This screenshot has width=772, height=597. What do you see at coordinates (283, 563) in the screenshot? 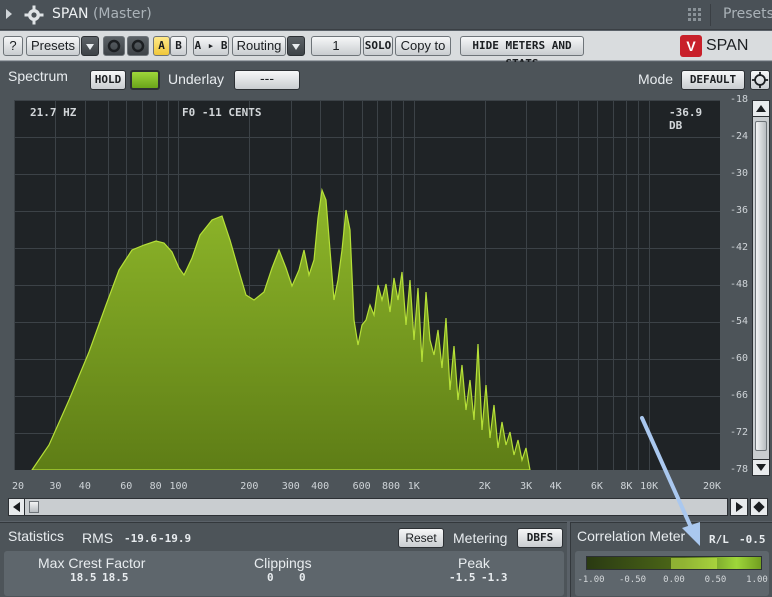
I see `clippings-label: Clippings` at bounding box center [283, 563].